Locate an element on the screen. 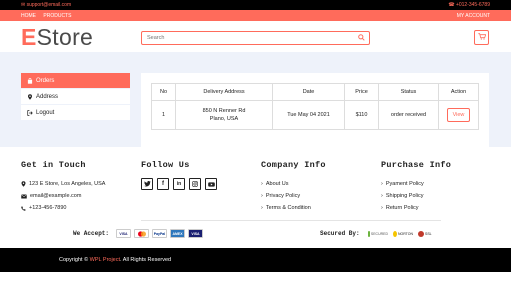  amex-icon: AMEX is located at coordinates (177, 233).